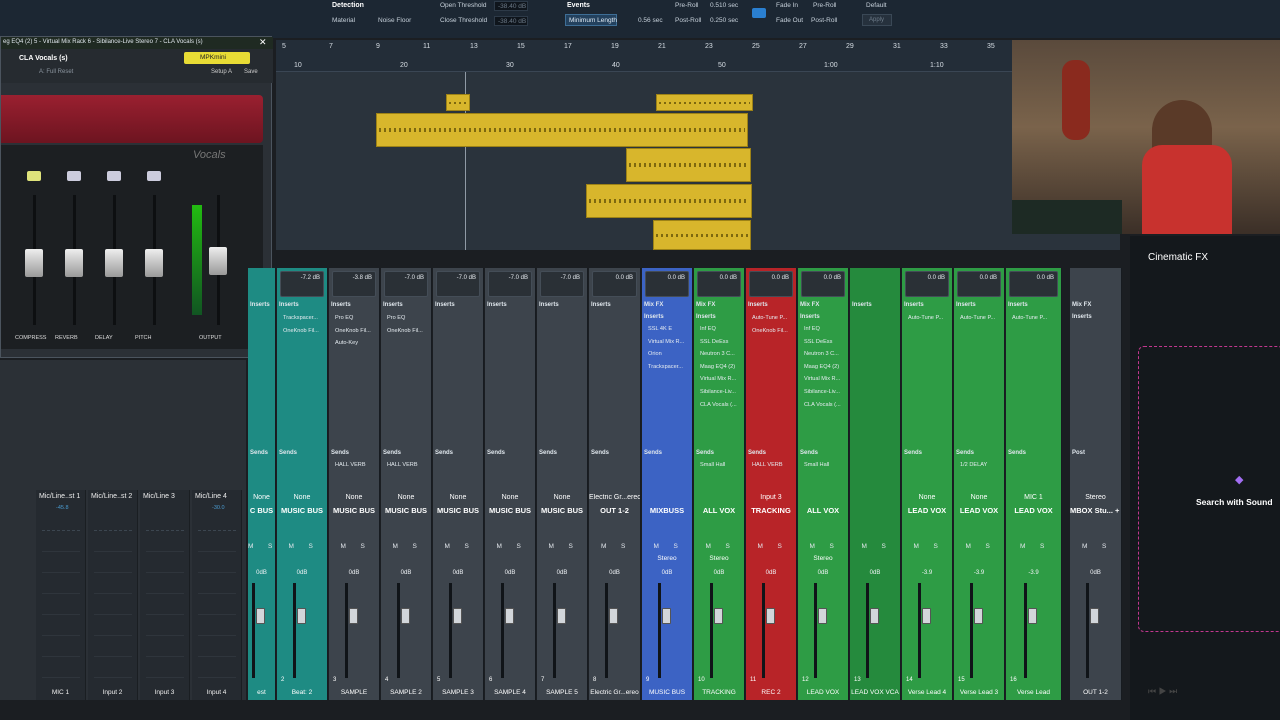  What do you see at coordinates (511, 6) in the screenshot?
I see `open-threshold-field: -38.40 dB` at bounding box center [511, 6].